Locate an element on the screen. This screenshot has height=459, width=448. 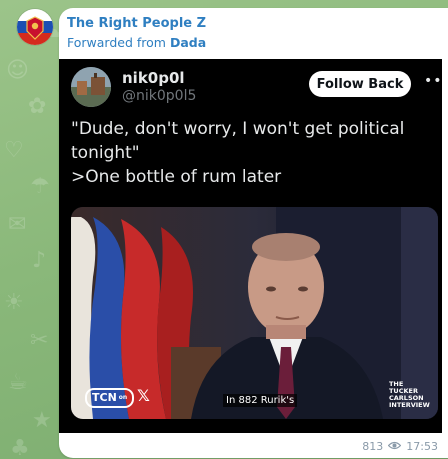
forwarded-source: Dada is located at coordinates (188, 42).